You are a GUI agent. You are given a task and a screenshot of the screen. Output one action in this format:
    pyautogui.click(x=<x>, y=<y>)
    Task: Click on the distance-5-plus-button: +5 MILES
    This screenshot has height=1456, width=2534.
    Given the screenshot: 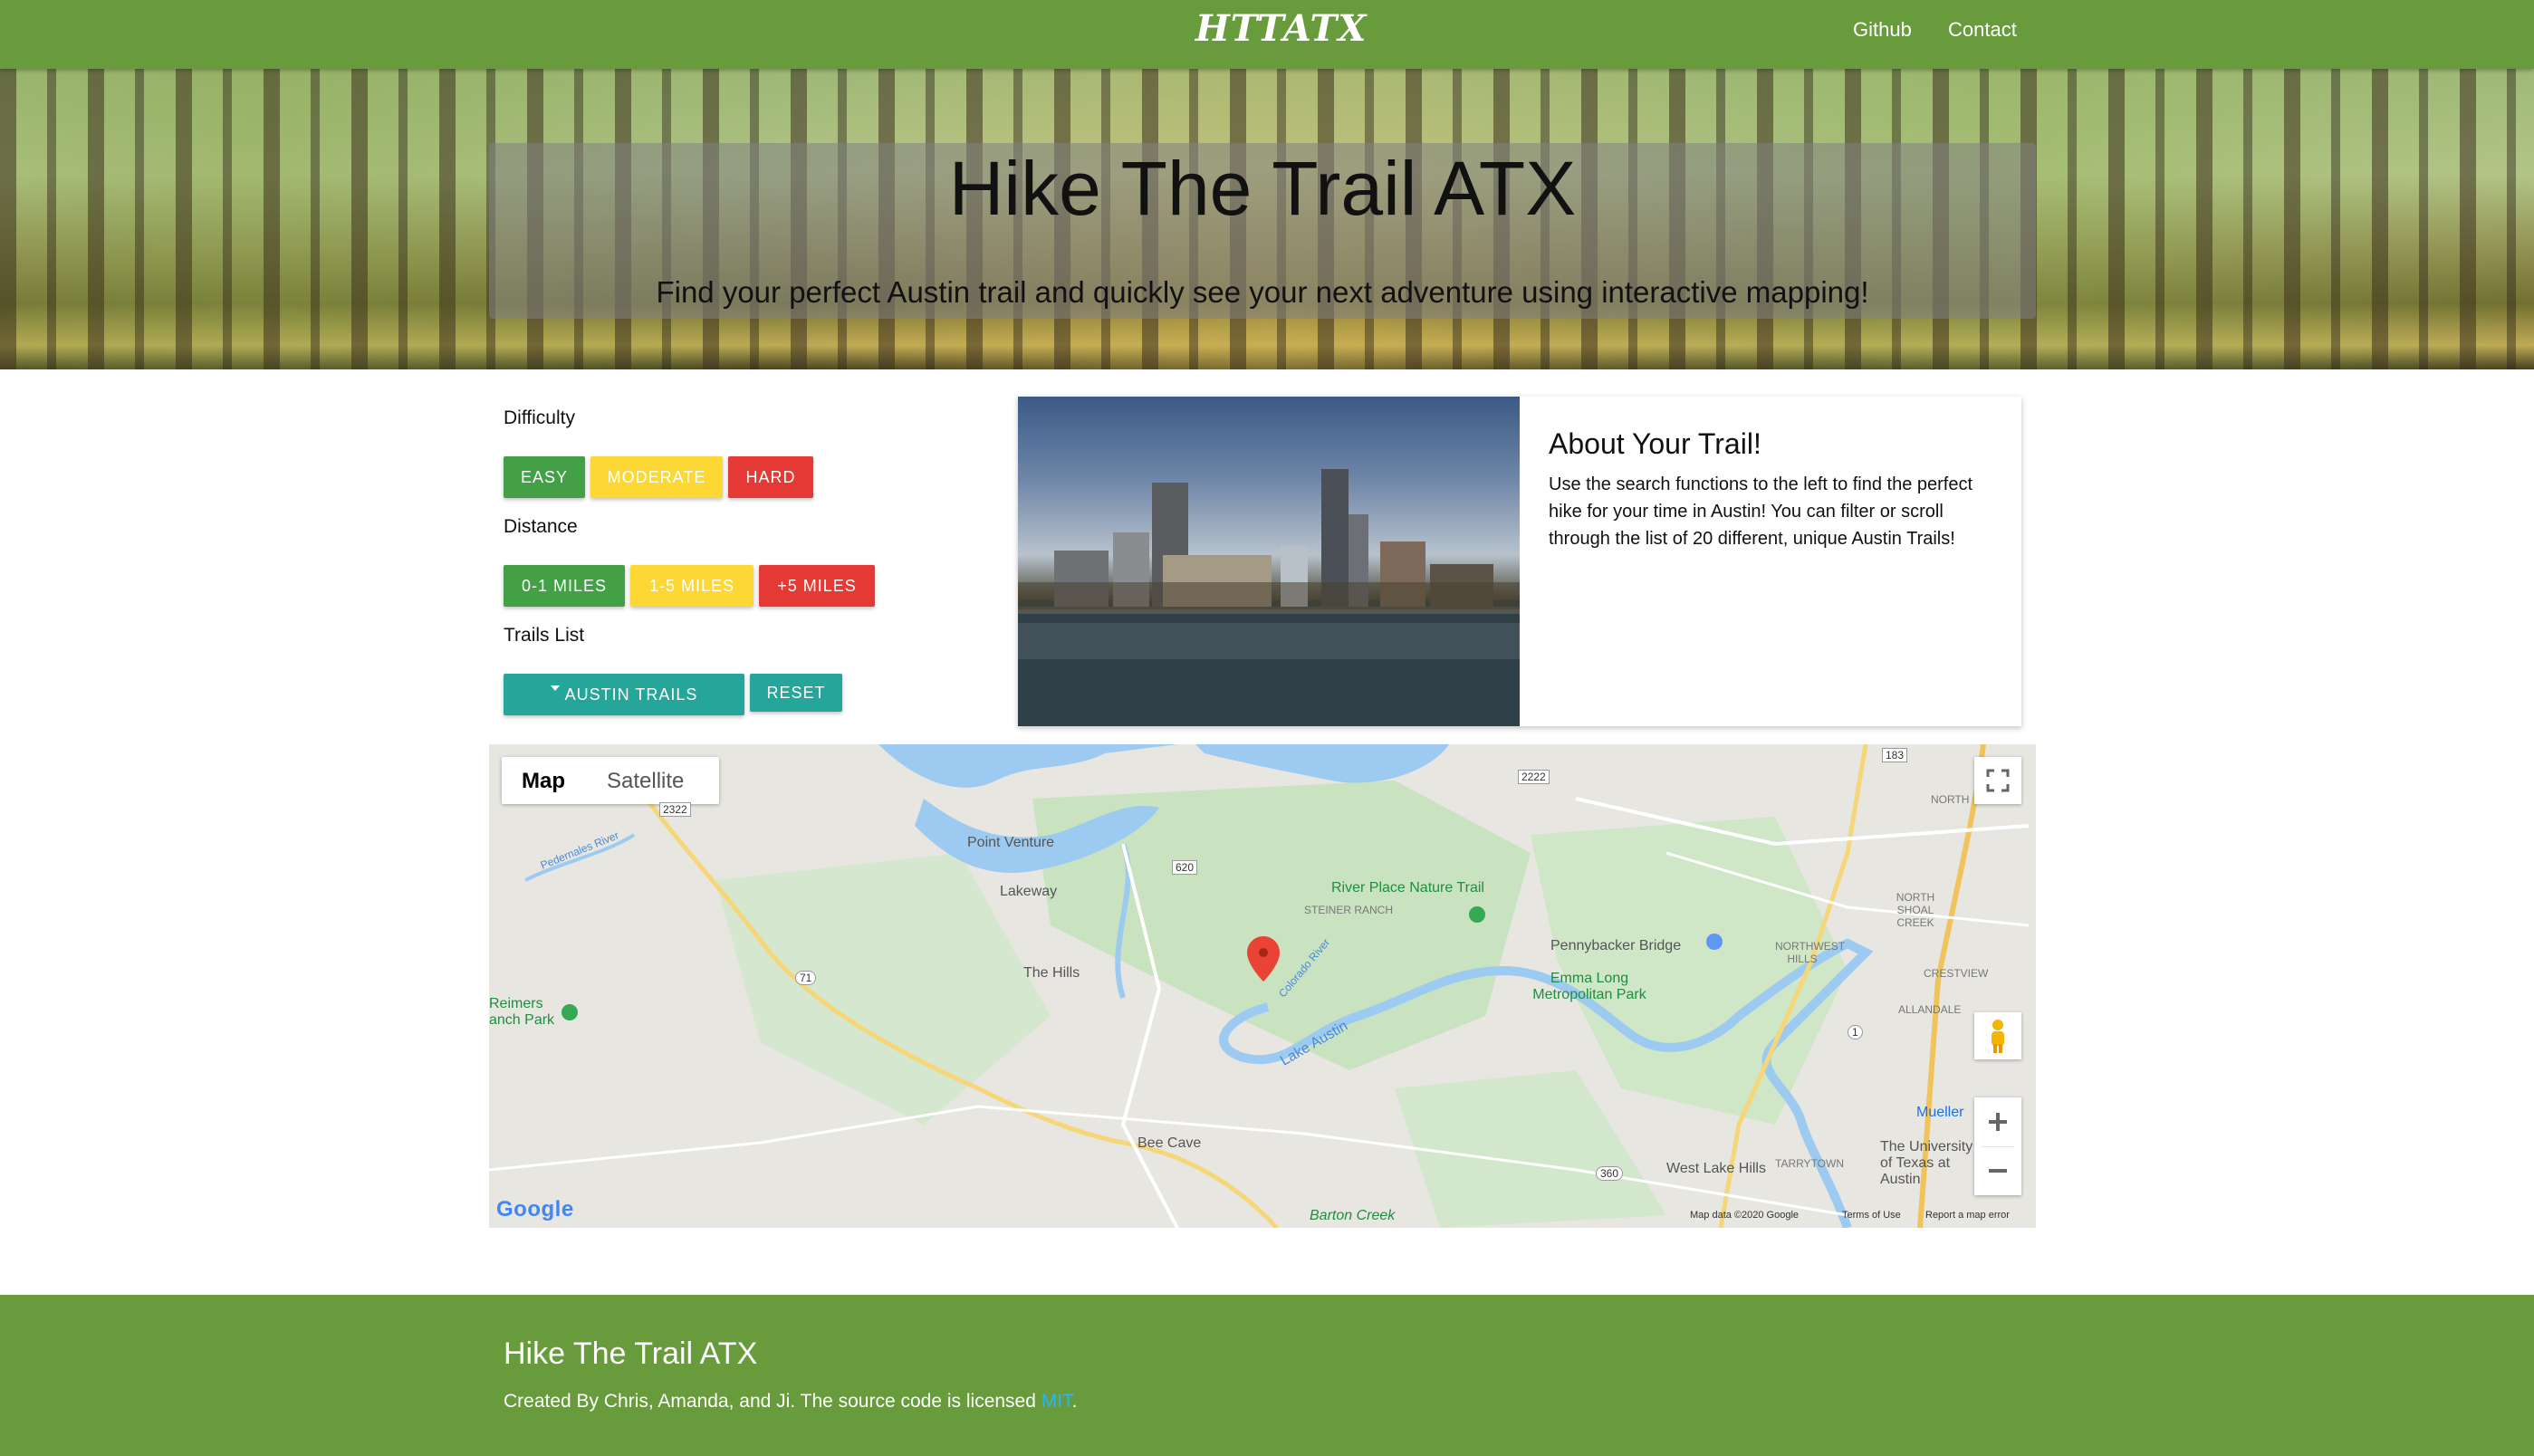 What is the action you would take?
    pyautogui.click(x=817, y=586)
    